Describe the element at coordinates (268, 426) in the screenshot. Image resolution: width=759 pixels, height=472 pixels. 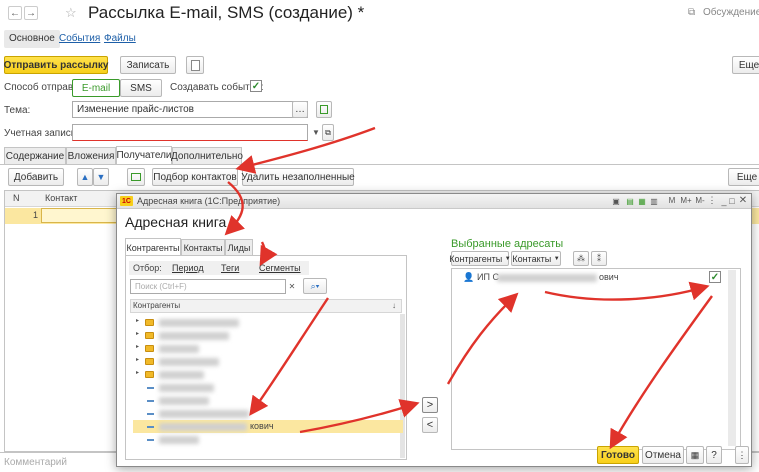
I see `tree-row-selected: кович` at that location.